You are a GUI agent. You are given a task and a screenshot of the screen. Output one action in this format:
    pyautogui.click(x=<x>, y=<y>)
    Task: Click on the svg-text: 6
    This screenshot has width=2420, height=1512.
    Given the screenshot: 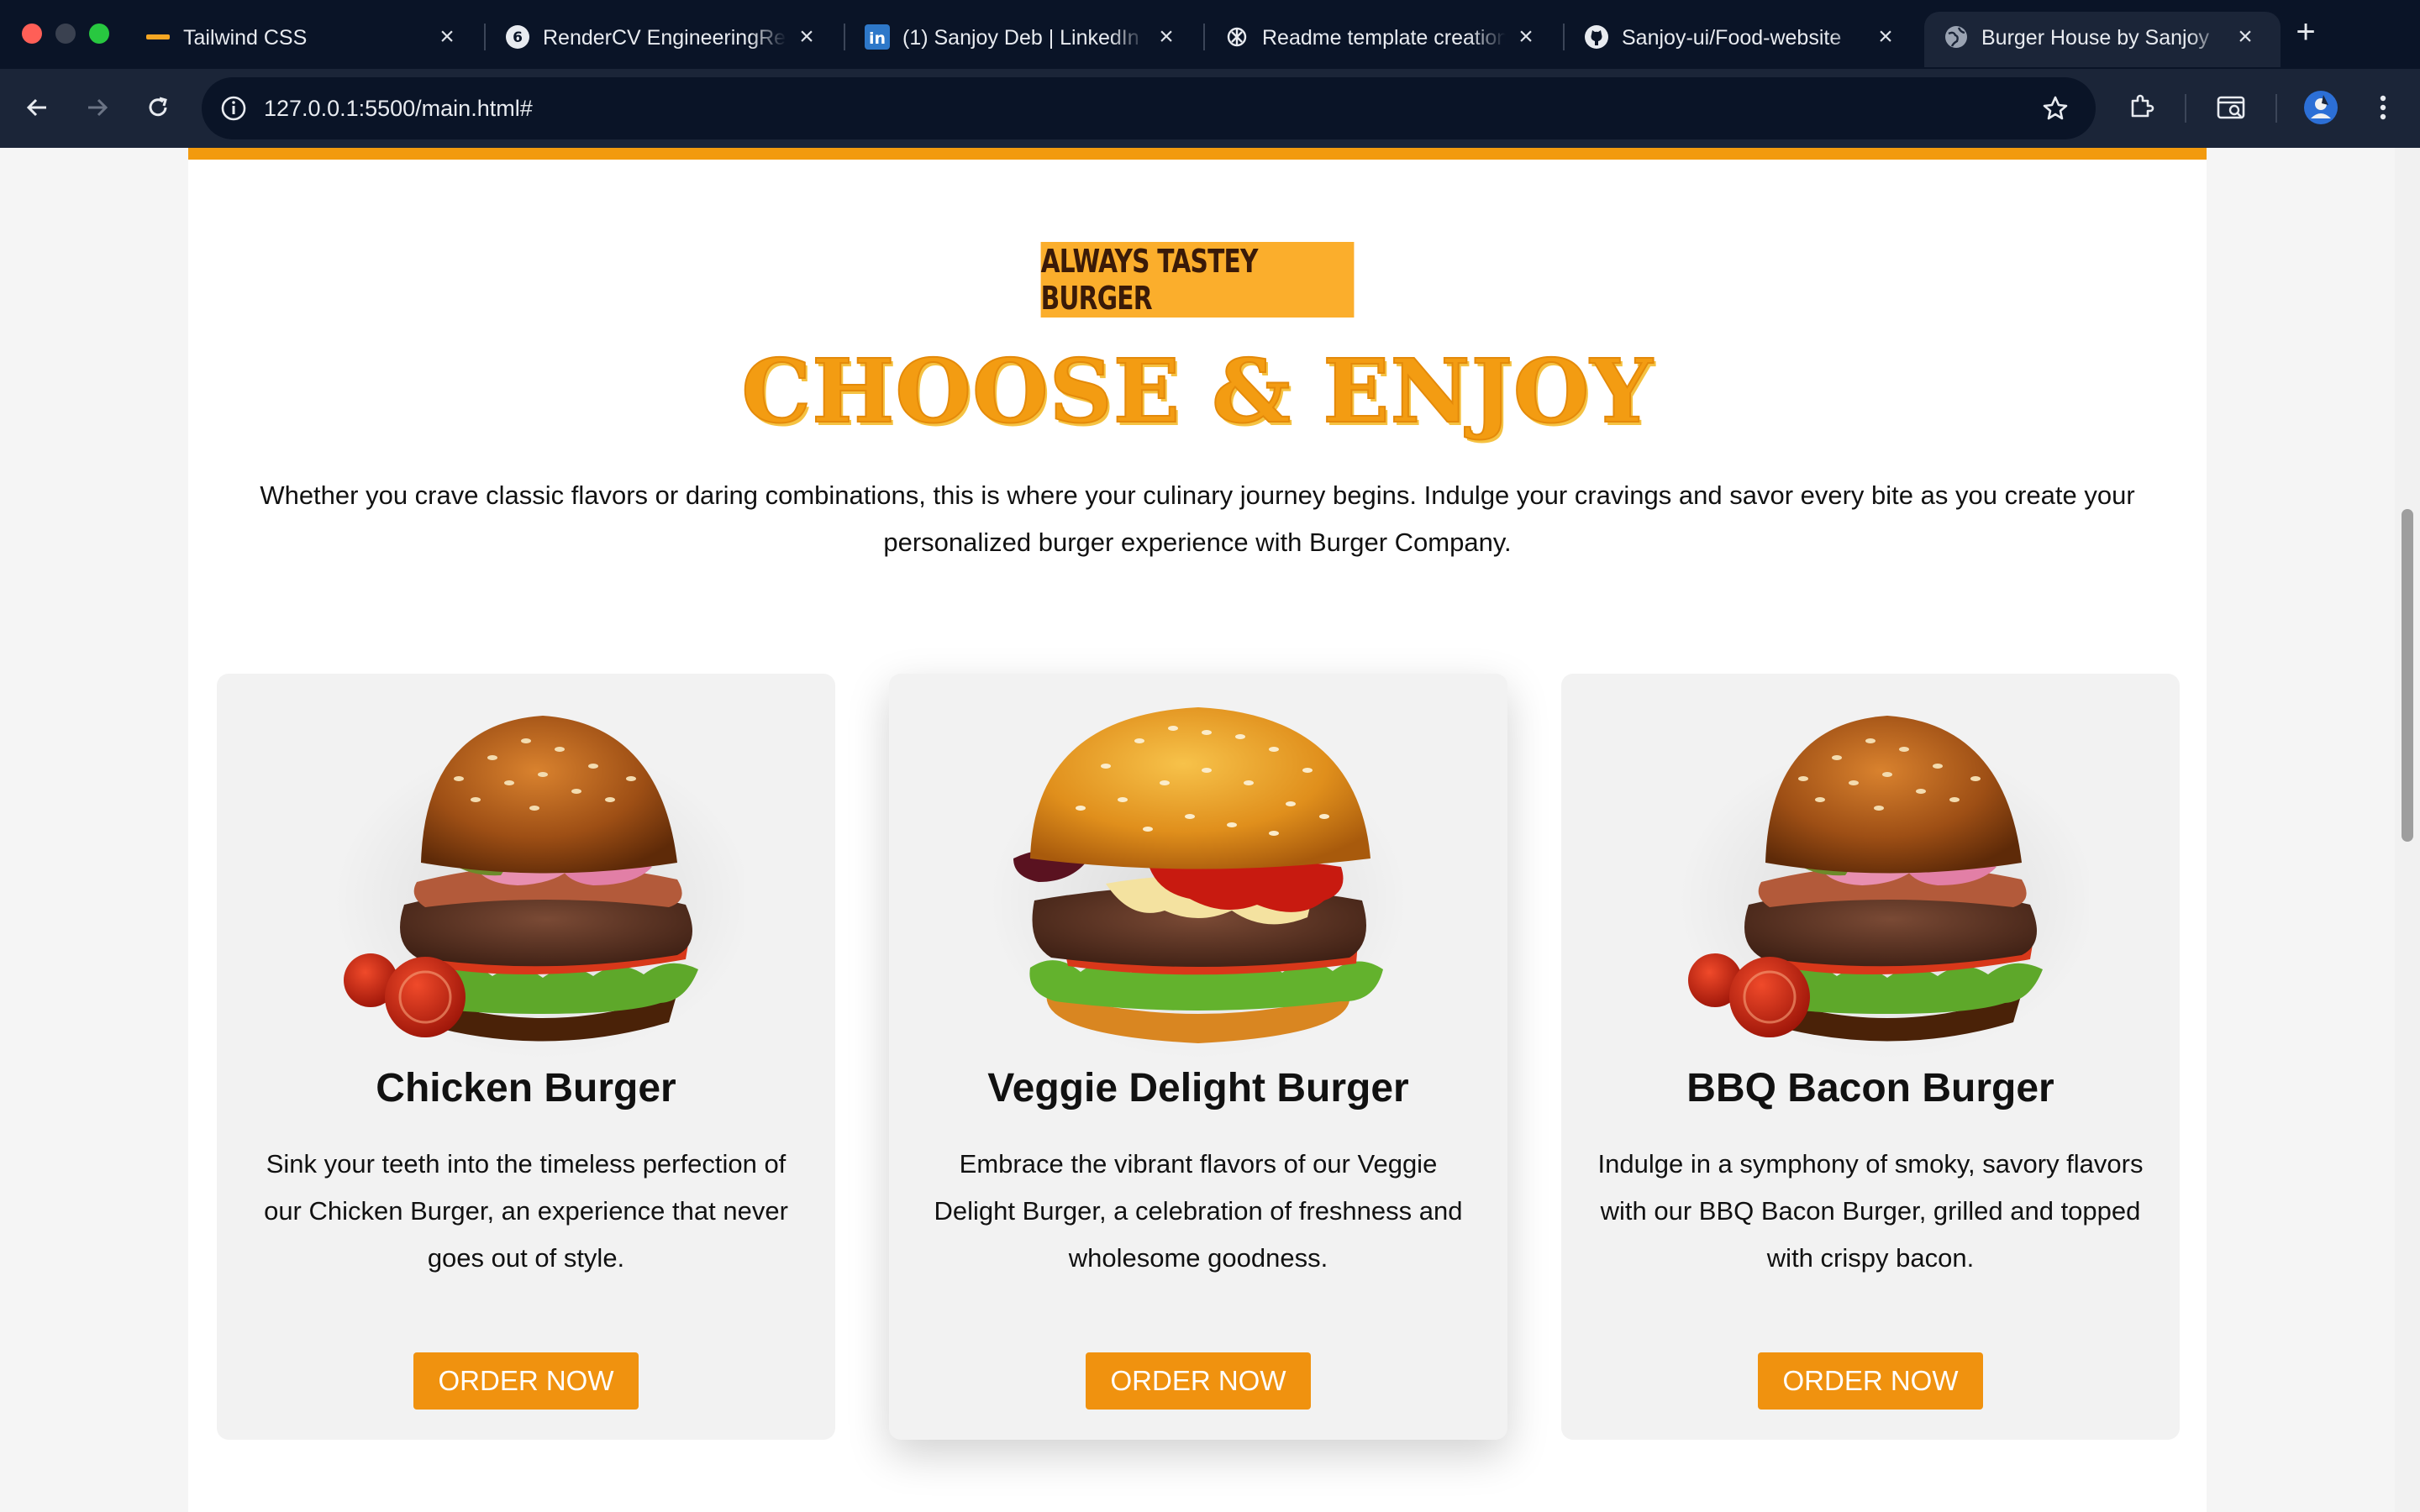 What is the action you would take?
    pyautogui.click(x=518, y=37)
    